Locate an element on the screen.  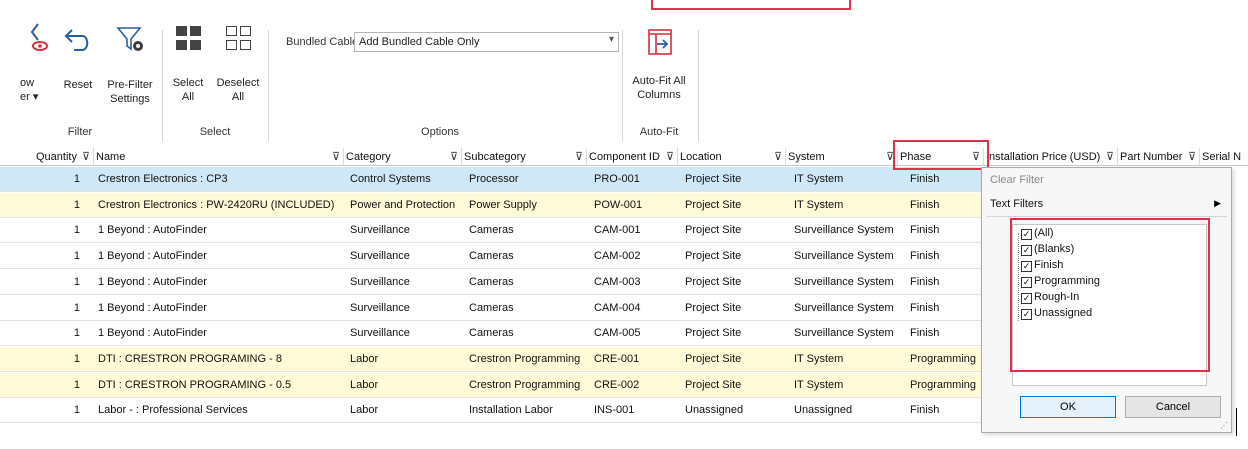
column-header-category: Category ⊽ is located at coordinates (403, 157).